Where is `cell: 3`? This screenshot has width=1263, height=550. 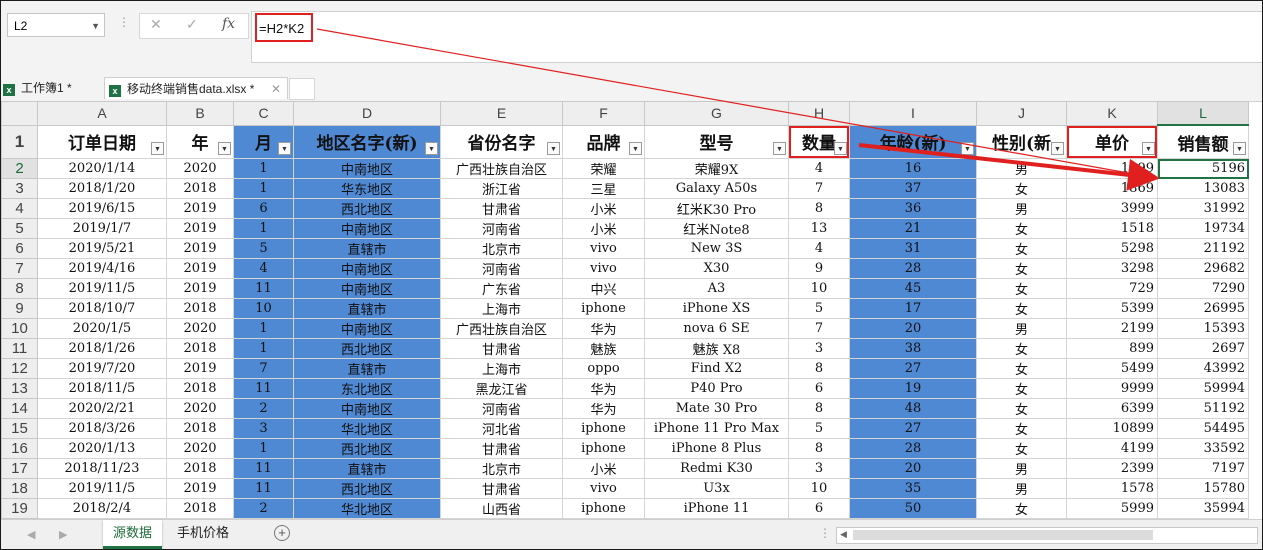 cell: 3 is located at coordinates (819, 348).